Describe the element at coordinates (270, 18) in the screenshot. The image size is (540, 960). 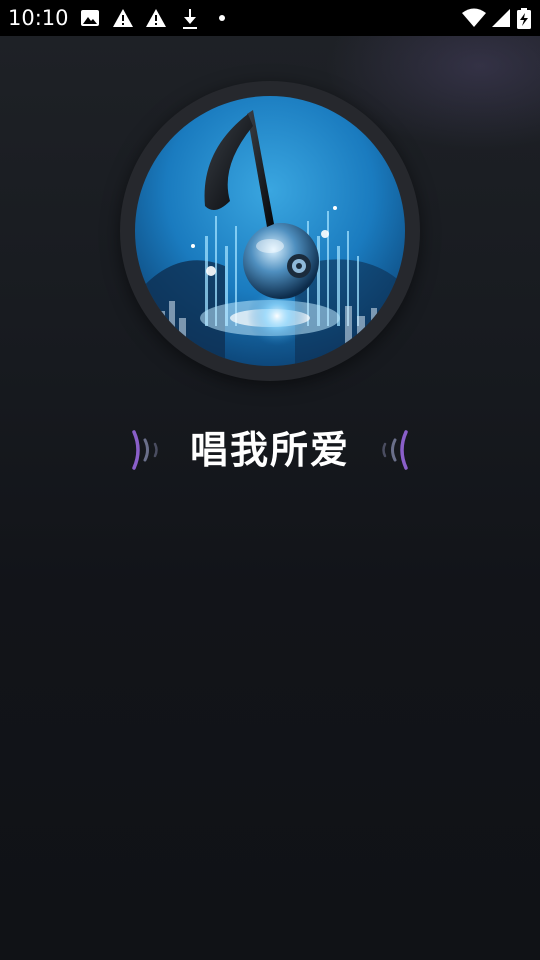
I see `status-bar: 10:10` at that location.